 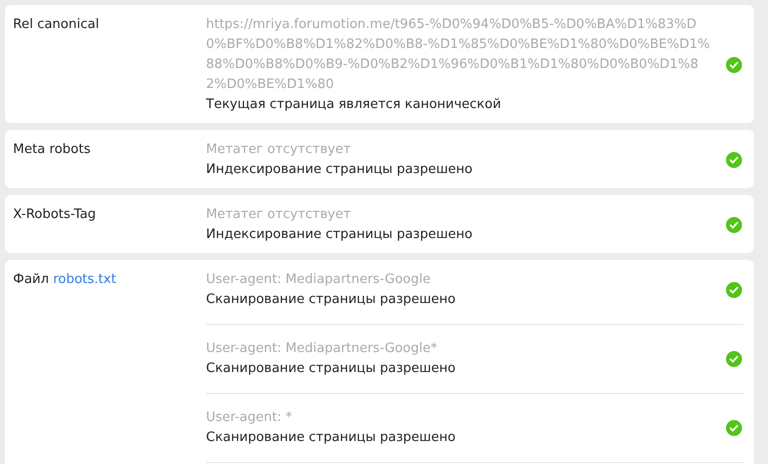 What do you see at coordinates (354, 105) in the screenshot?
I see `check-result: Текущая страница является канонической` at bounding box center [354, 105].